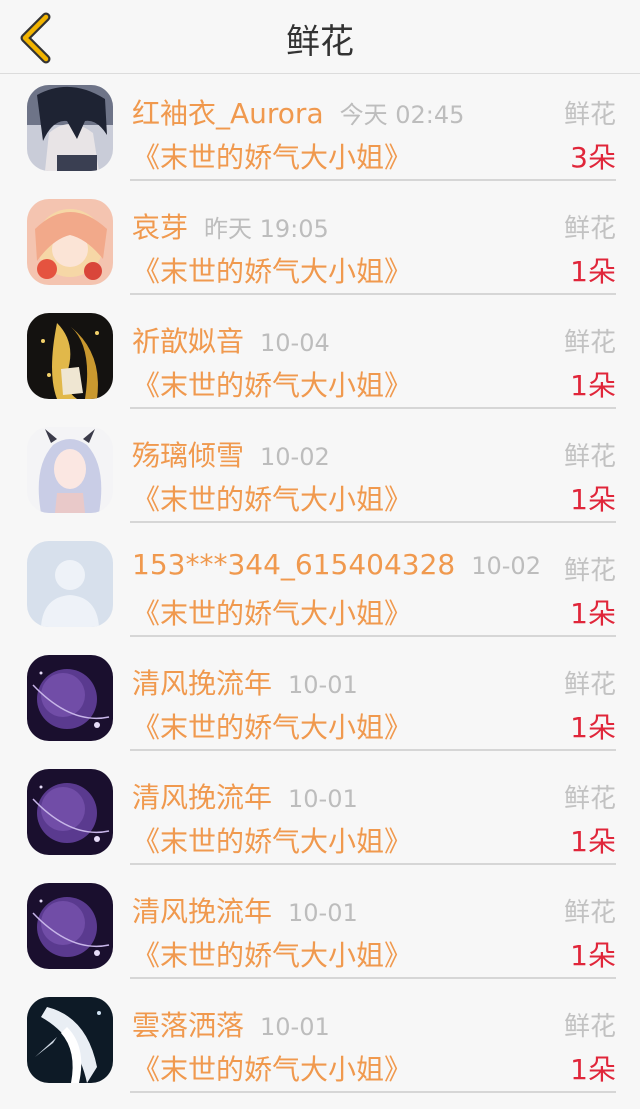 The width and height of the screenshot is (640, 1109). I want to click on user-name: 祈歆姒音, so click(188, 341).